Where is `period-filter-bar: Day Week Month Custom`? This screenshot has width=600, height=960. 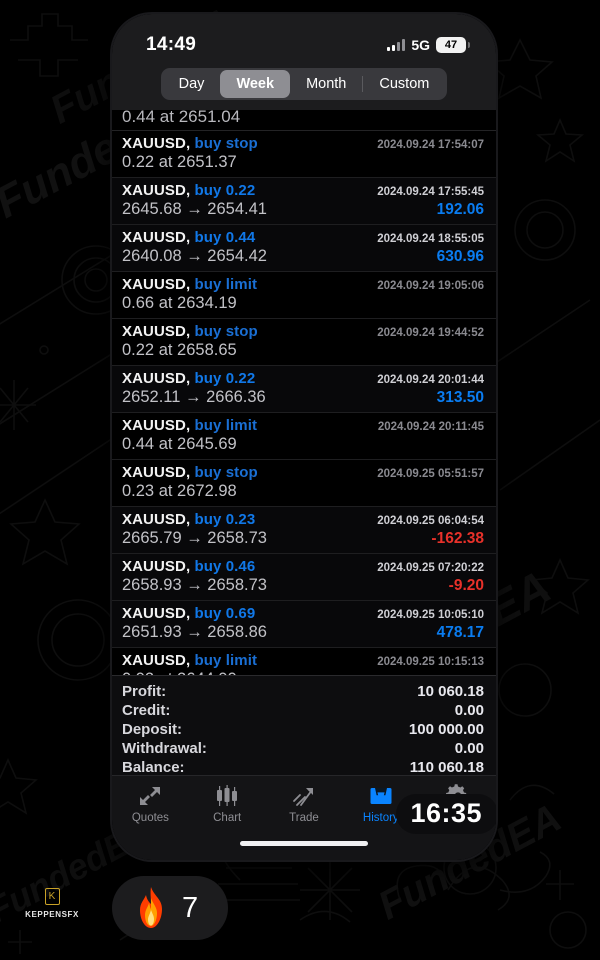 period-filter-bar: Day Week Month Custom is located at coordinates (304, 89).